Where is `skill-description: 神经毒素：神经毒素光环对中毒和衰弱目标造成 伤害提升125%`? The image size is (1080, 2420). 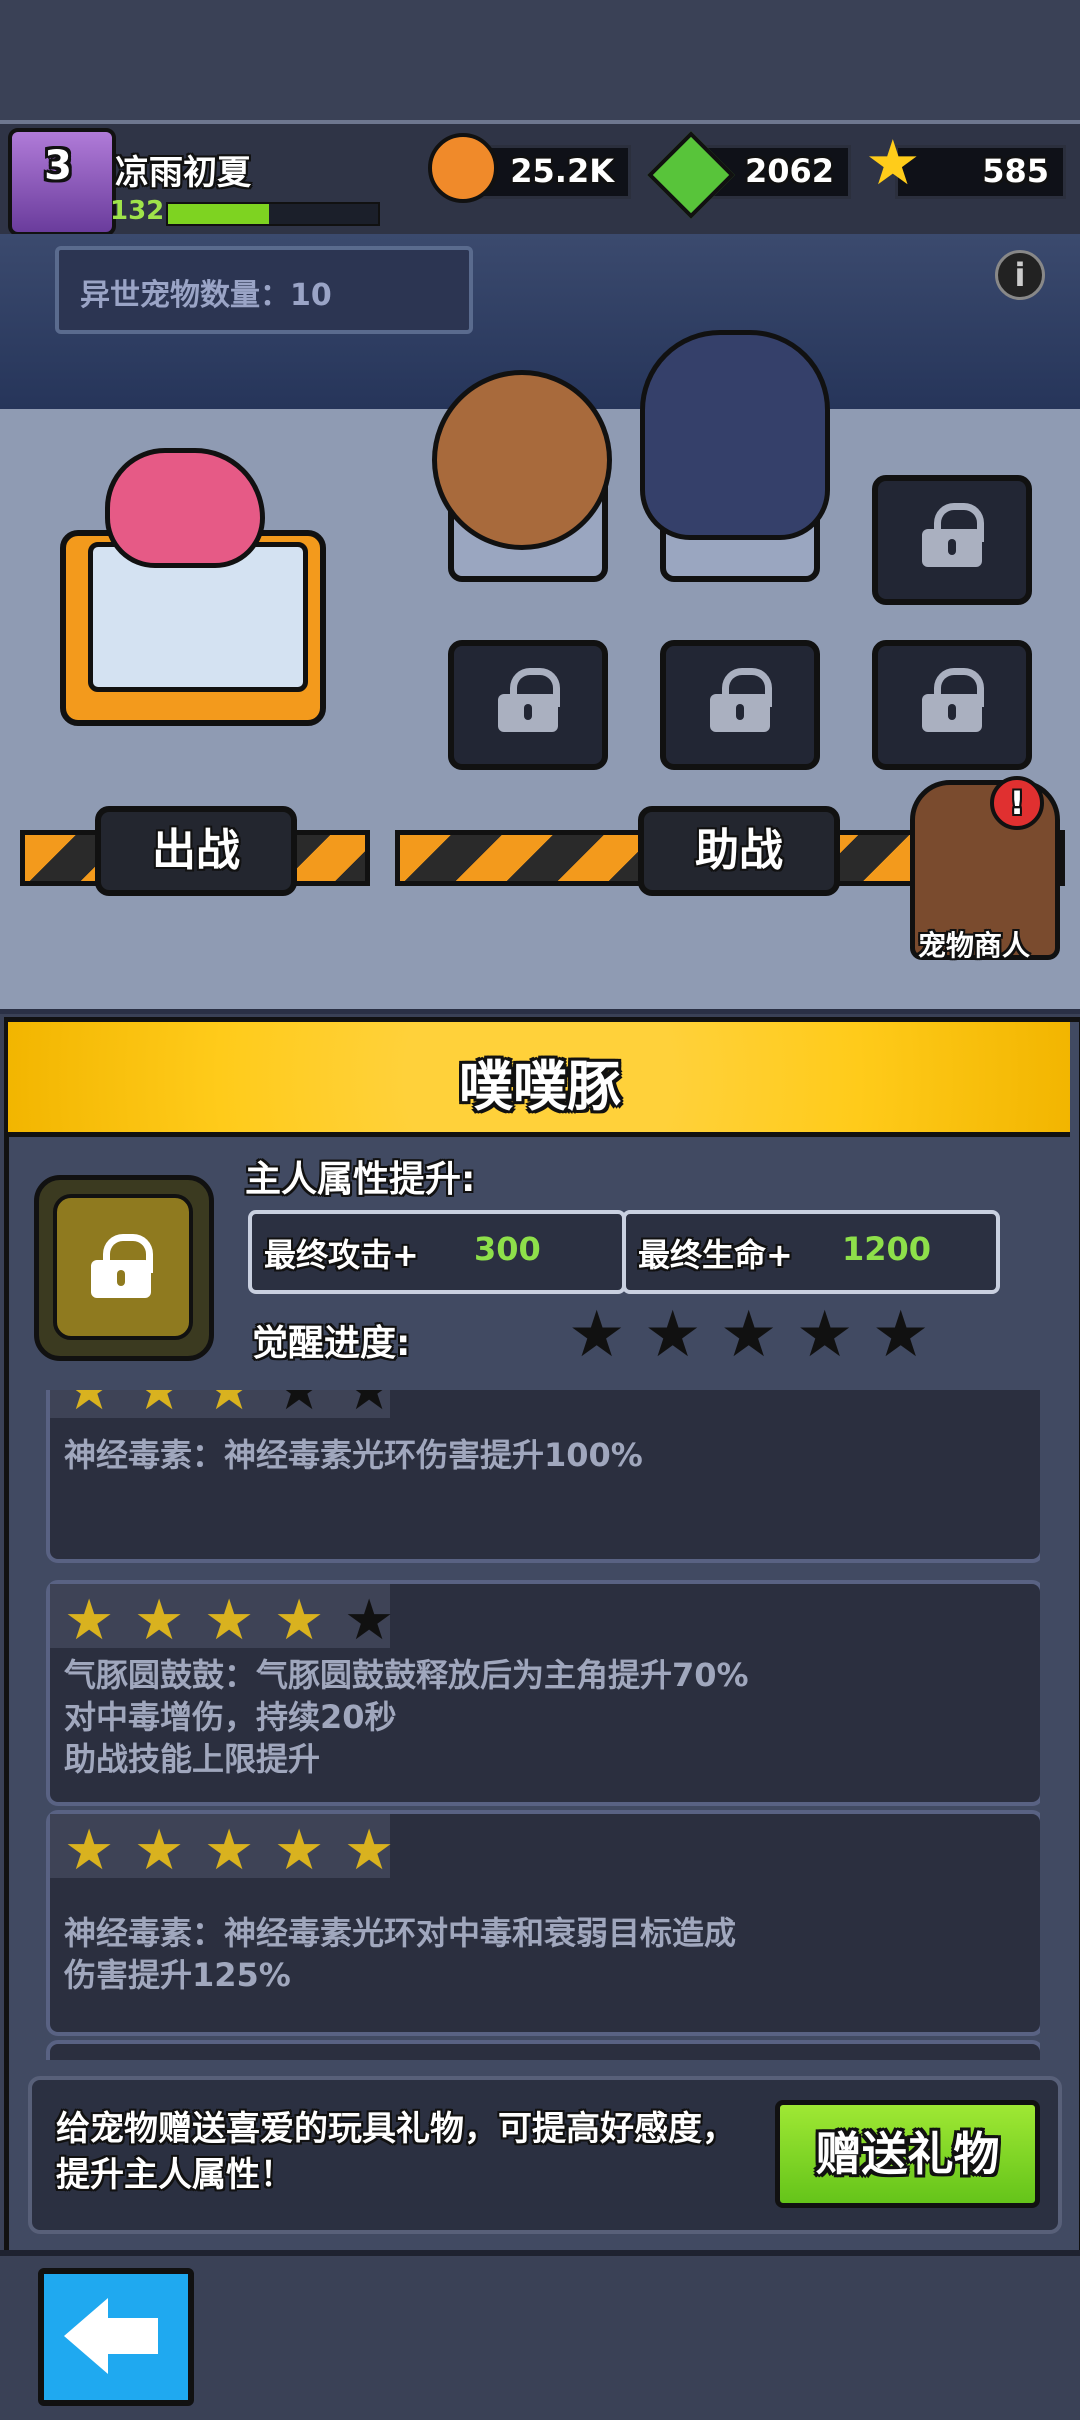 skill-description: 神经毒素：神经毒素光环对中毒和衰弱目标造成 伤害提升125% is located at coordinates (400, 1954).